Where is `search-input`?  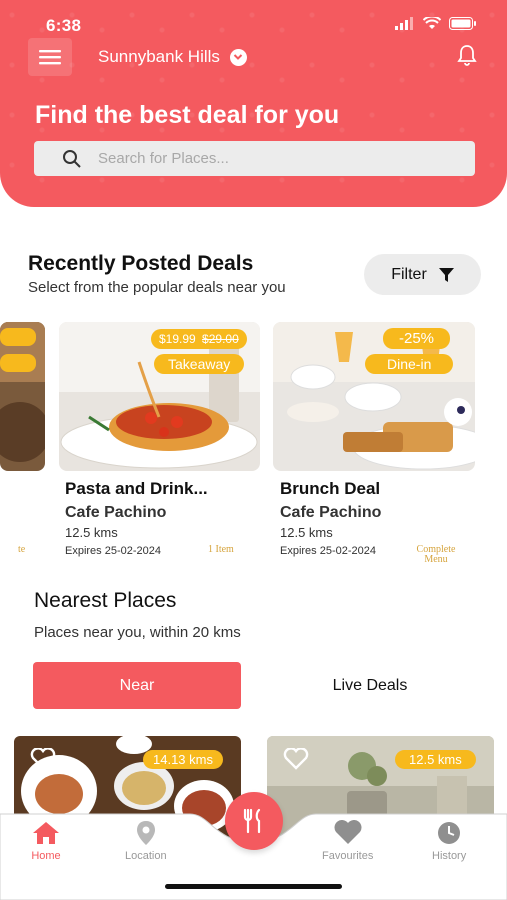
search-input is located at coordinates (278, 158).